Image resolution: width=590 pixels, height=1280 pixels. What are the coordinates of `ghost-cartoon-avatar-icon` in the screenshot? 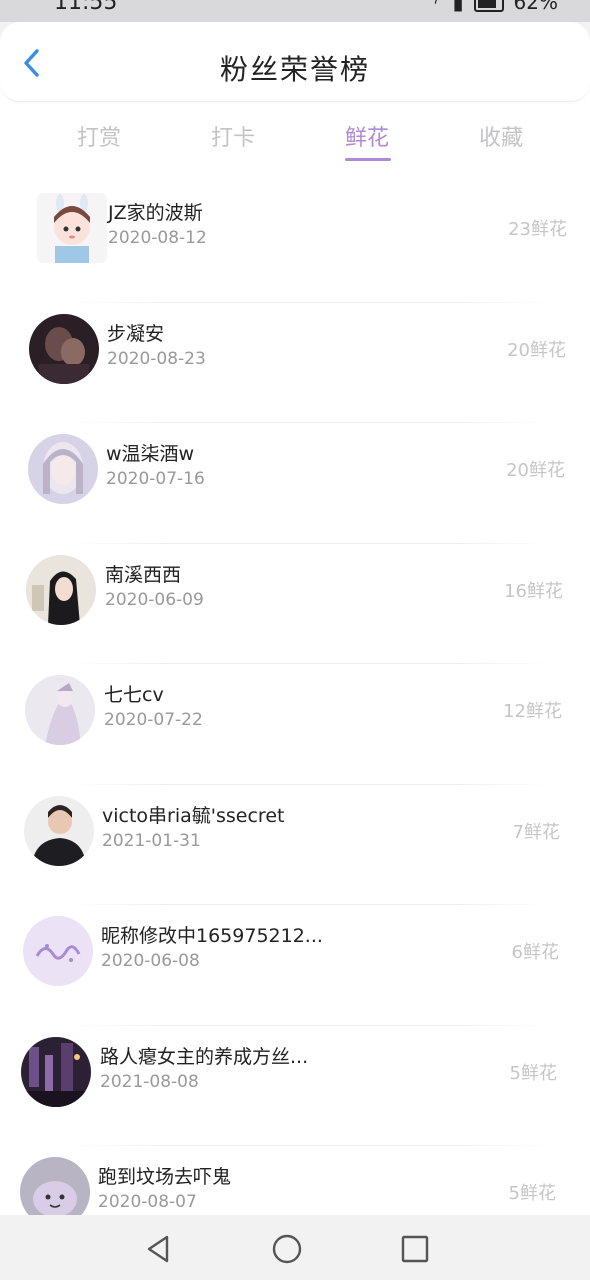 It's located at (55, 1186).